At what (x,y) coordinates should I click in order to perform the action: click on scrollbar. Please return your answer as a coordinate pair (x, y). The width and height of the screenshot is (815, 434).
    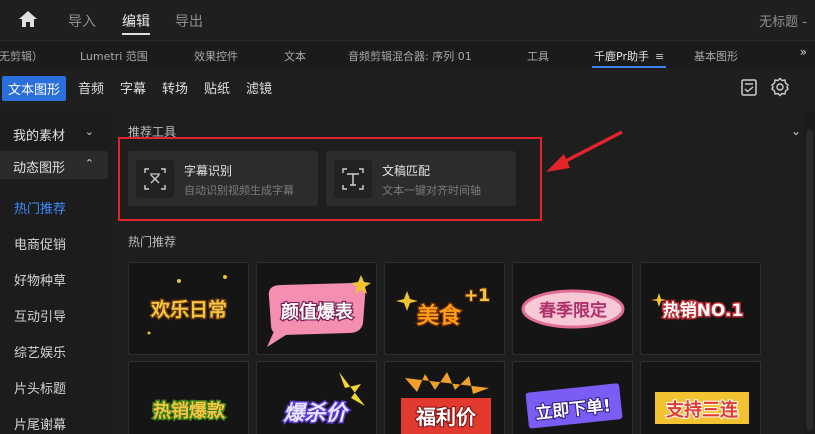
    Looking at the image, I should click on (809, 273).